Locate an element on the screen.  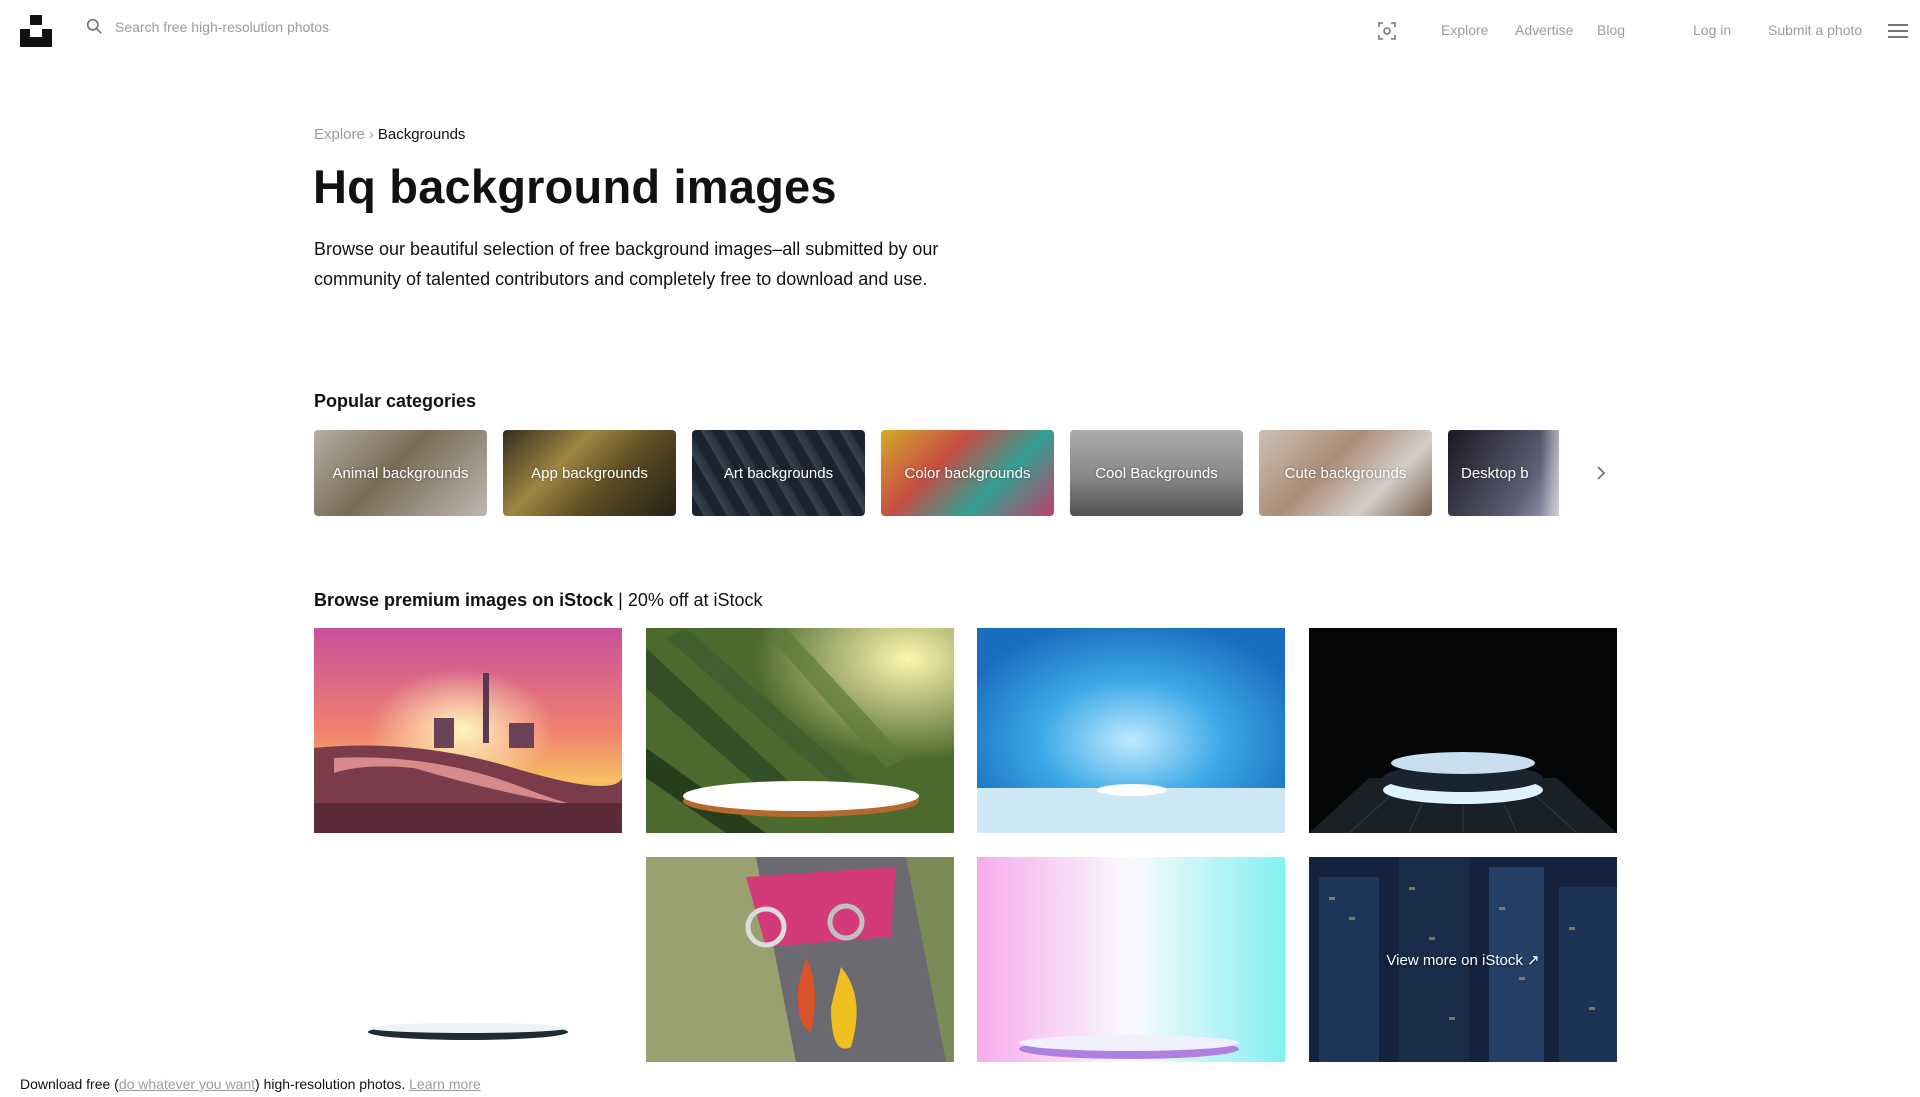
category-card-animal: Animal backgrounds is located at coordinates (400, 473).